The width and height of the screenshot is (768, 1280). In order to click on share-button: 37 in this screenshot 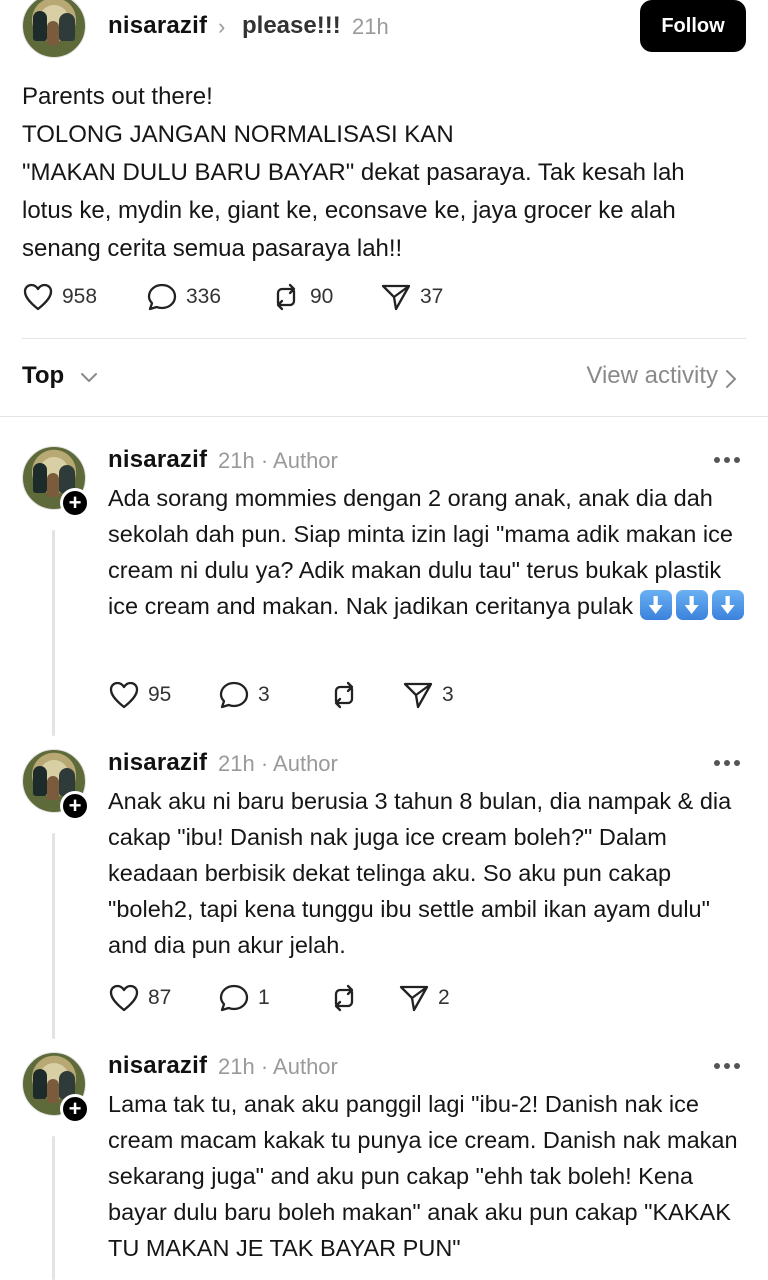, I will do `click(435, 297)`.